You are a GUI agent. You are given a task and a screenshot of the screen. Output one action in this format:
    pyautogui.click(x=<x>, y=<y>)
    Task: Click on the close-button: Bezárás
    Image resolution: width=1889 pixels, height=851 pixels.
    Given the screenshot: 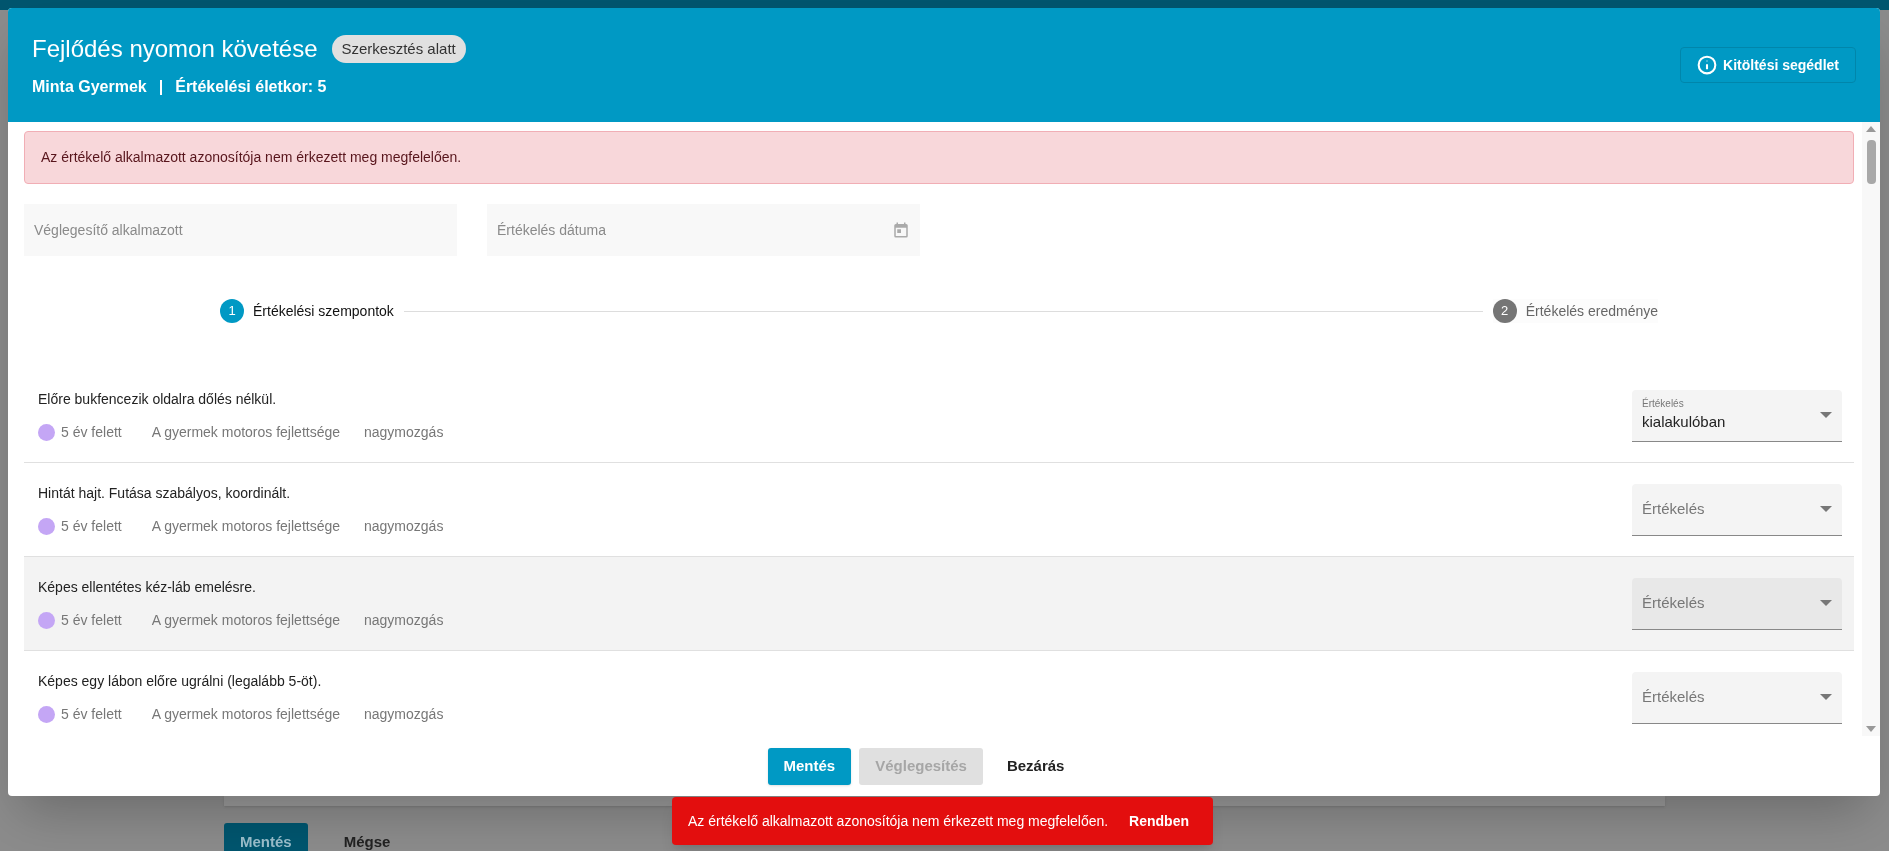 What is the action you would take?
    pyautogui.click(x=1035, y=766)
    